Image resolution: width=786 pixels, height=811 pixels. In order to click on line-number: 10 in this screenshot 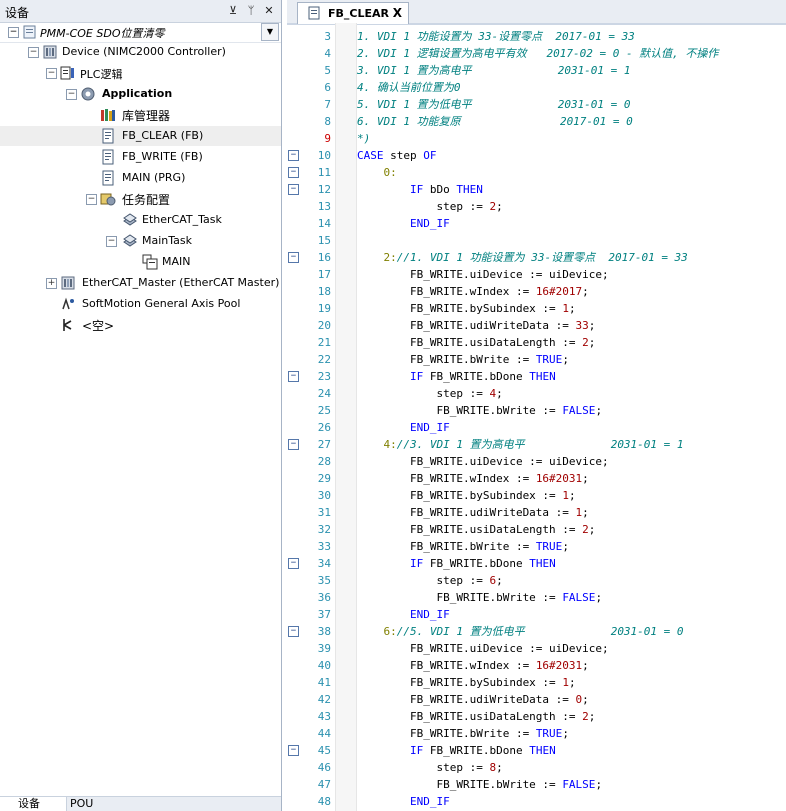, I will do `click(324, 155)`.